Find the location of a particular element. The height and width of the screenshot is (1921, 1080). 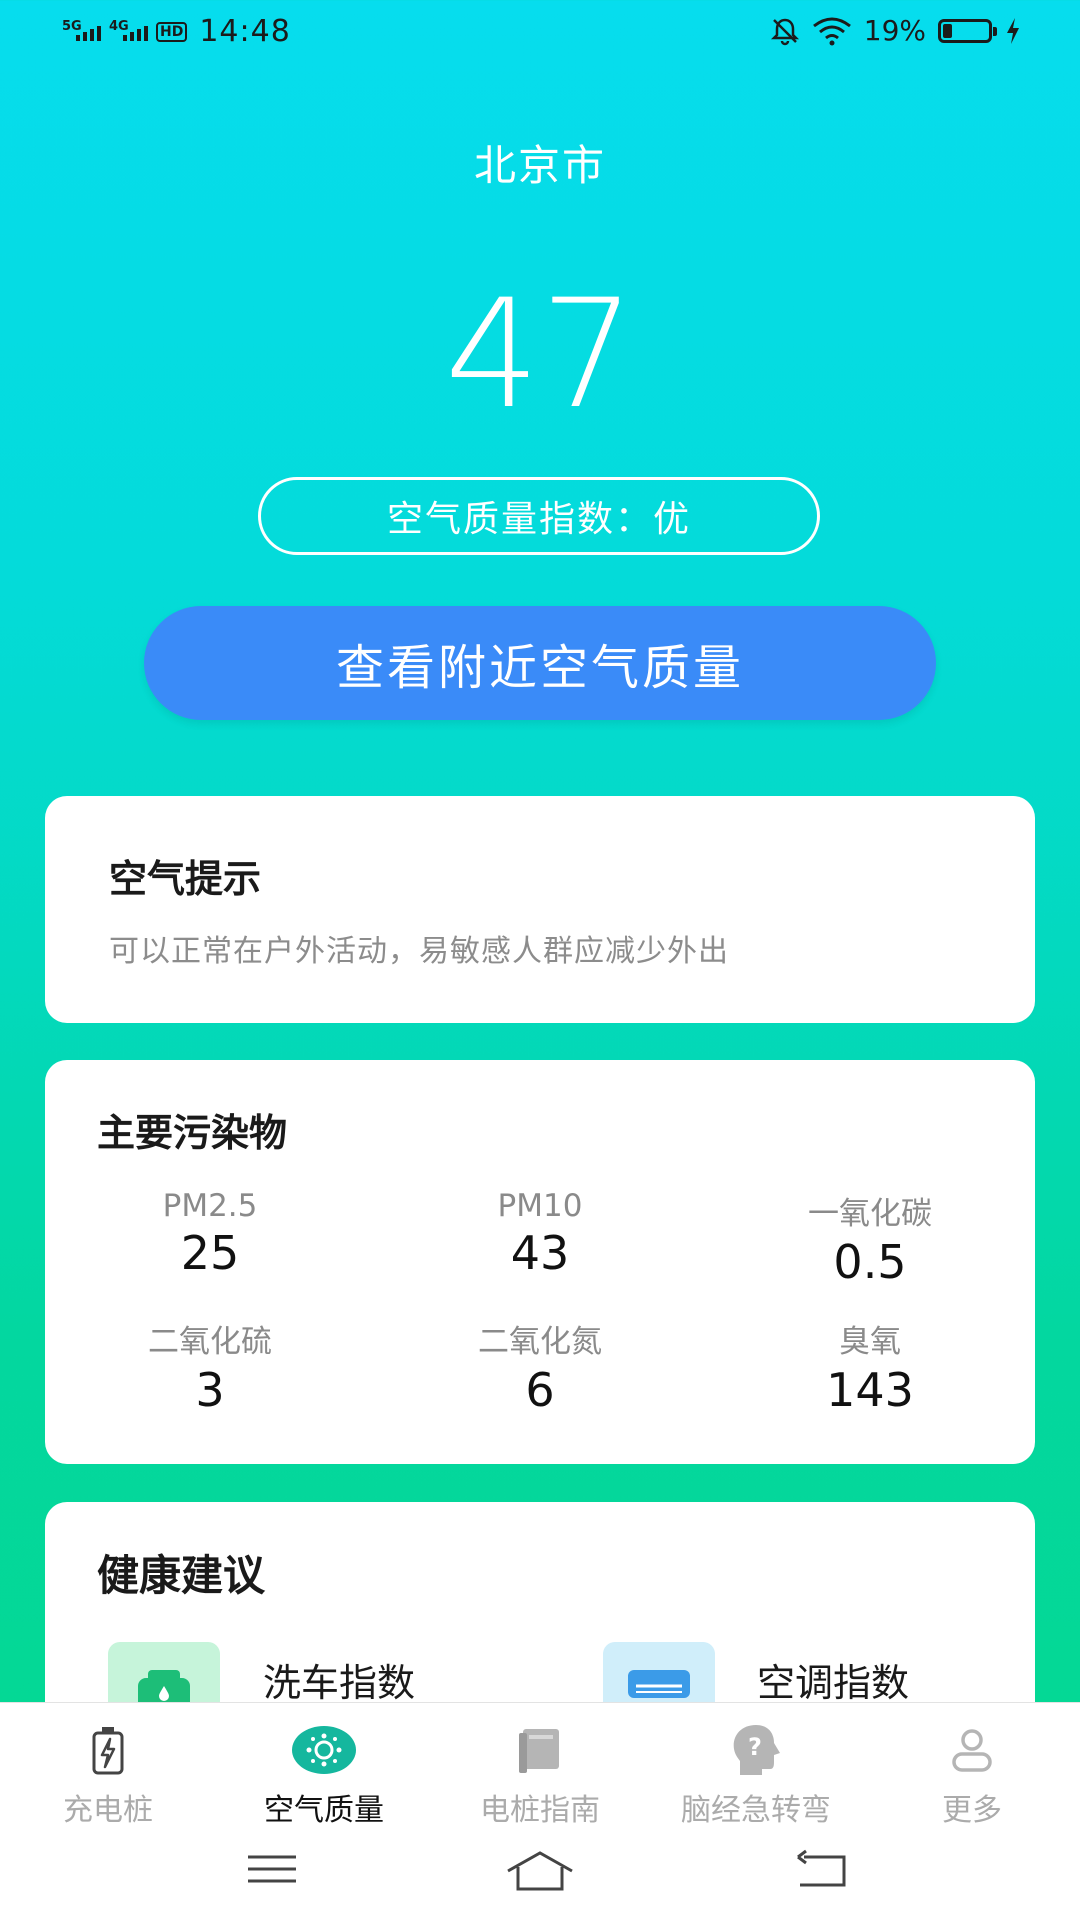

menu-icon is located at coordinates (272, 1869).